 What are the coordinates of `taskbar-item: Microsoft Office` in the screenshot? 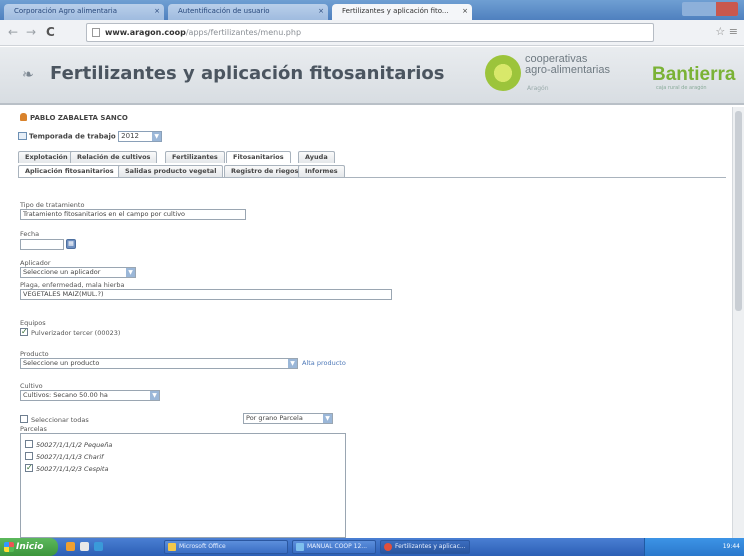 It's located at (226, 547).